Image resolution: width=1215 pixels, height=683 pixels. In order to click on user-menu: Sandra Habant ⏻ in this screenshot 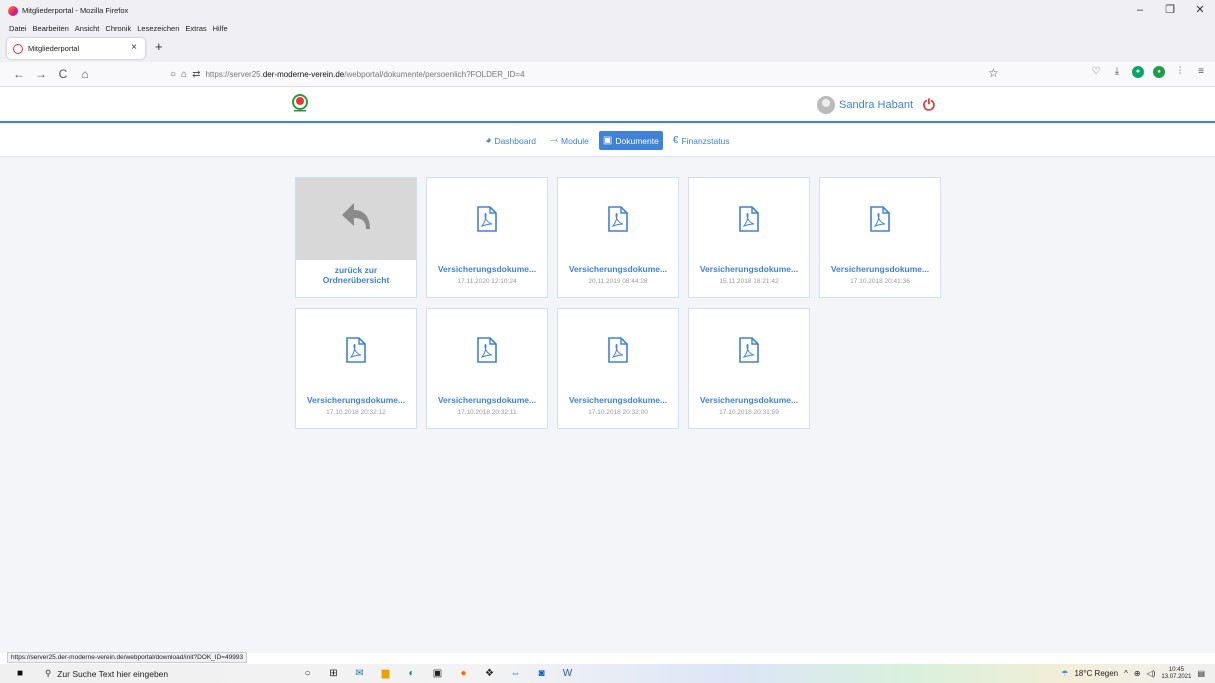, I will do `click(876, 105)`.